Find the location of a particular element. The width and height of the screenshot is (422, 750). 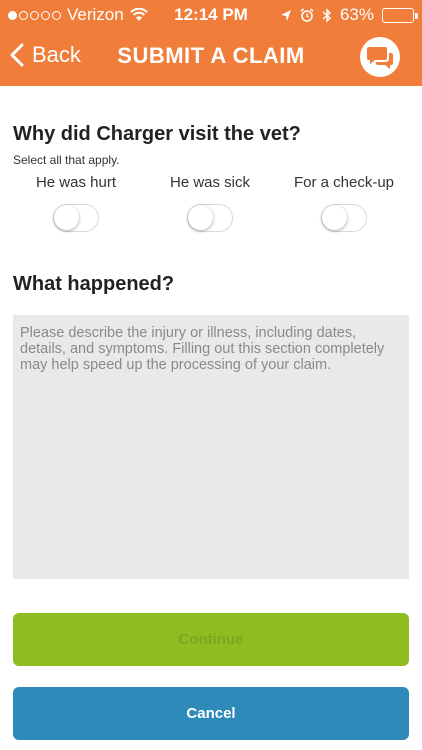

details-question: What happened? is located at coordinates (94, 284).